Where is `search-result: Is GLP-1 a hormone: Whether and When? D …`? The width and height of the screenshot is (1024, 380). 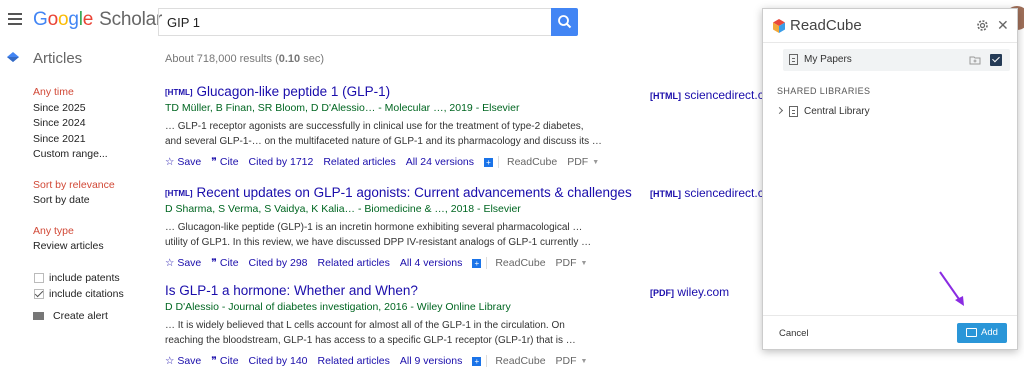
search-result: Is GLP-1 a hormone: Whether and When? D … is located at coordinates (400, 325).